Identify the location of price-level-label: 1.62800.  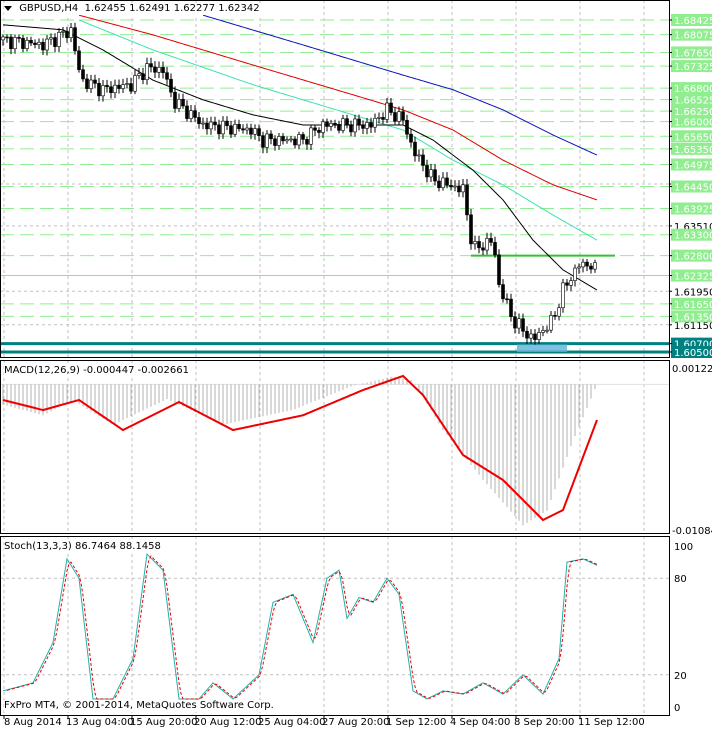
(690, 256).